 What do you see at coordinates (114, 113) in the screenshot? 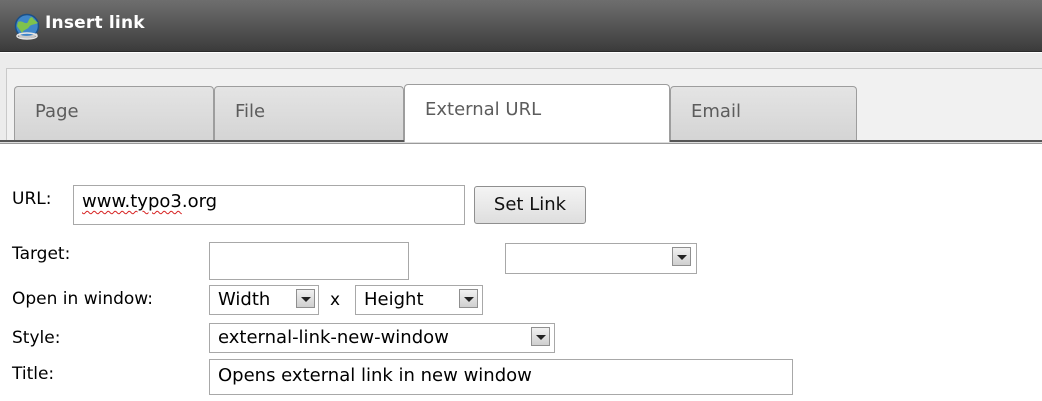
I see `tab-page: Page` at bounding box center [114, 113].